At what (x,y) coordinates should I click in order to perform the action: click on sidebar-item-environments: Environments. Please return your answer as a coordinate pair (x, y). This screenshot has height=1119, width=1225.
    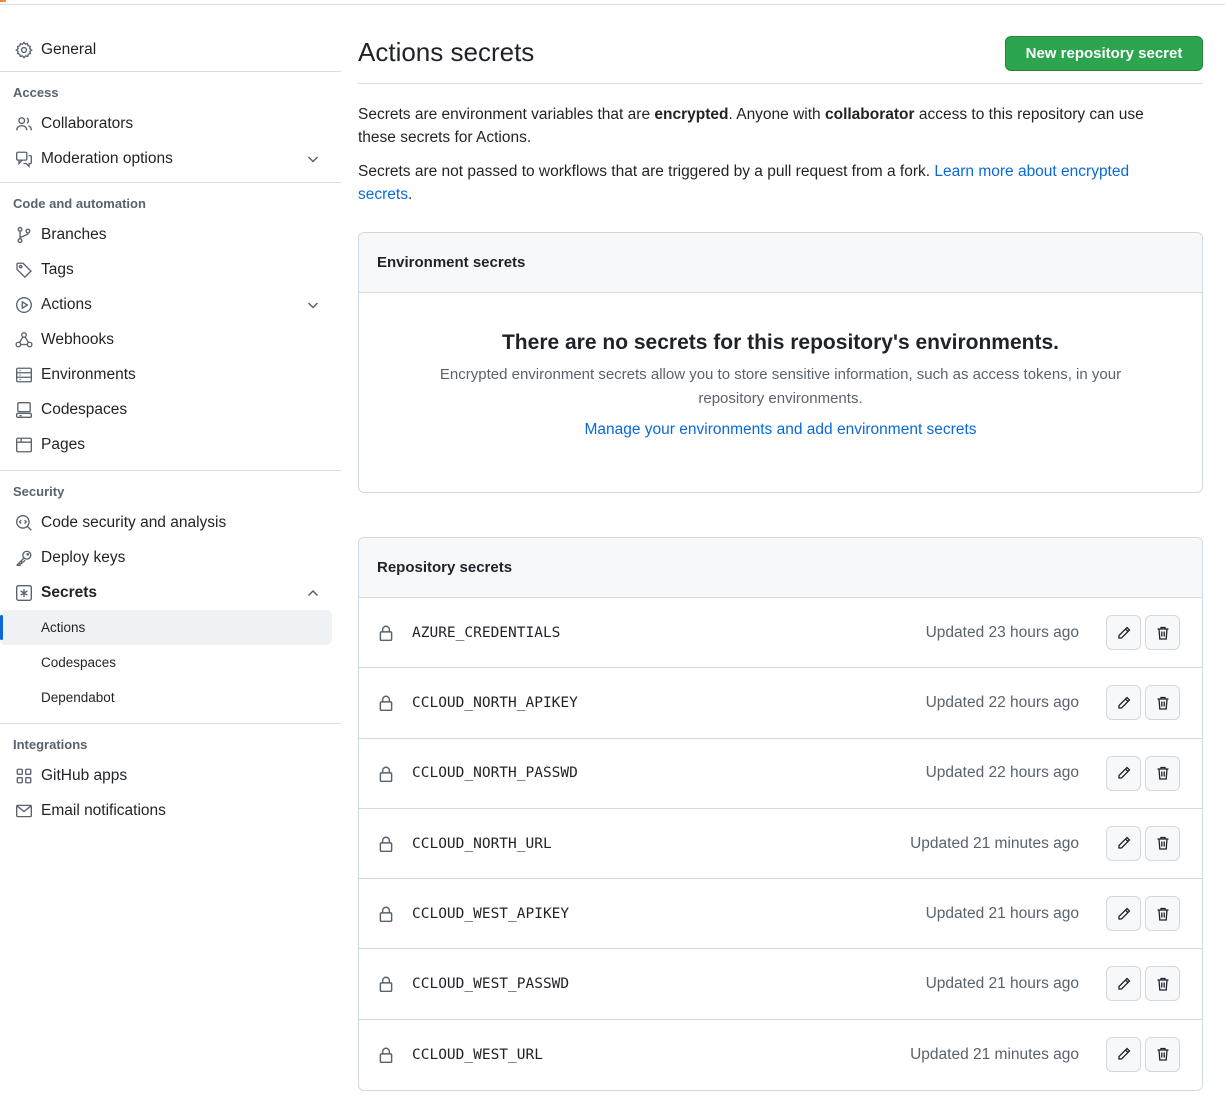
    Looking at the image, I should click on (170, 374).